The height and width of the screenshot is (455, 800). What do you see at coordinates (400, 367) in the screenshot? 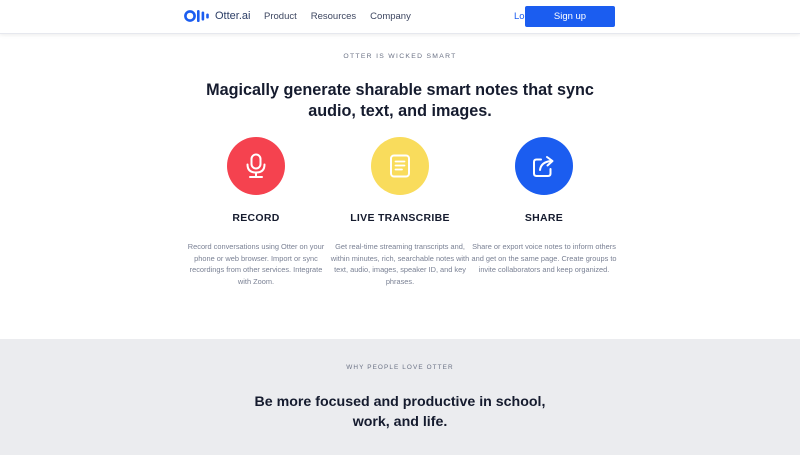
I see `love-eyebrow: WHY PEOPLE LOVE OTTER` at bounding box center [400, 367].